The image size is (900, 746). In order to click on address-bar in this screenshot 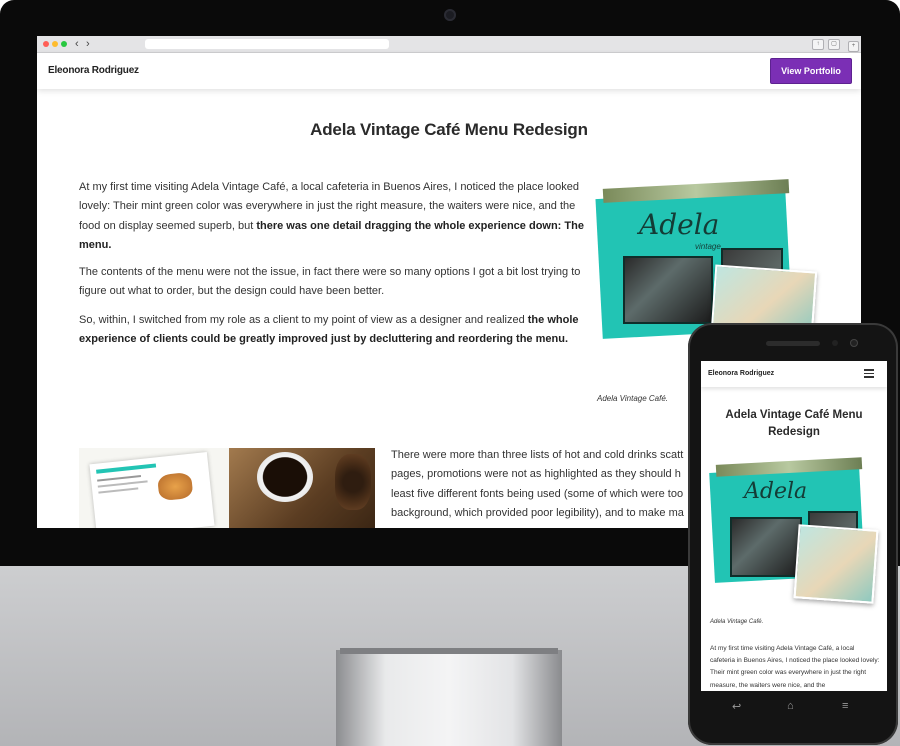, I will do `click(267, 44)`.